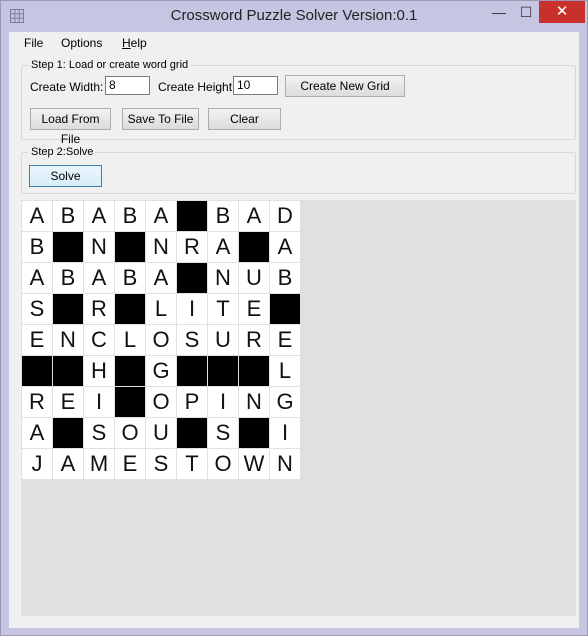 The height and width of the screenshot is (636, 588). I want to click on minimize-button: —, so click(499, 12).